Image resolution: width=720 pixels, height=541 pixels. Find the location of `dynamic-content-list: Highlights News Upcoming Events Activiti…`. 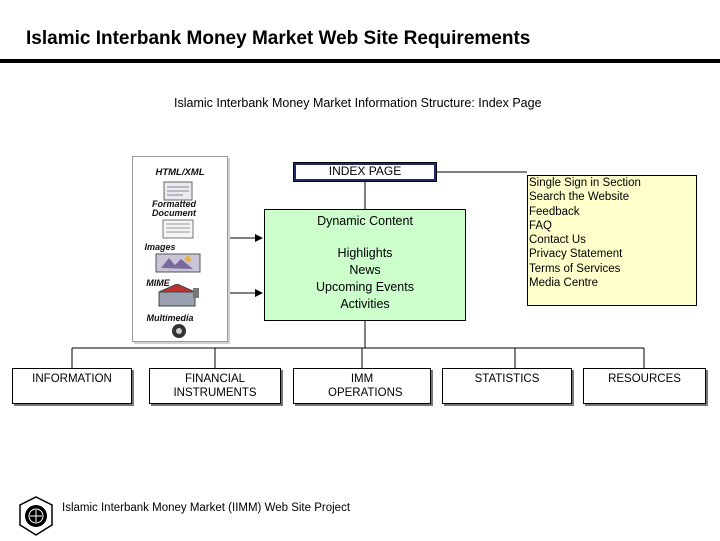

dynamic-content-list: Highlights News Upcoming Events Activiti… is located at coordinates (365, 279).